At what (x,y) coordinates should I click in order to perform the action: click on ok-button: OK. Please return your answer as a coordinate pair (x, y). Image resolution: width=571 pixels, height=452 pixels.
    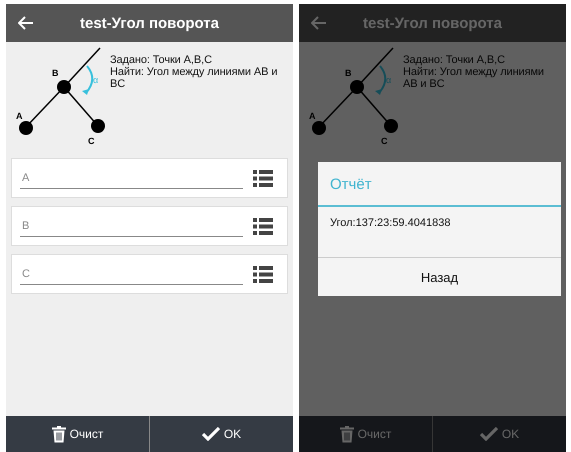
    Looking at the image, I should click on (221, 434).